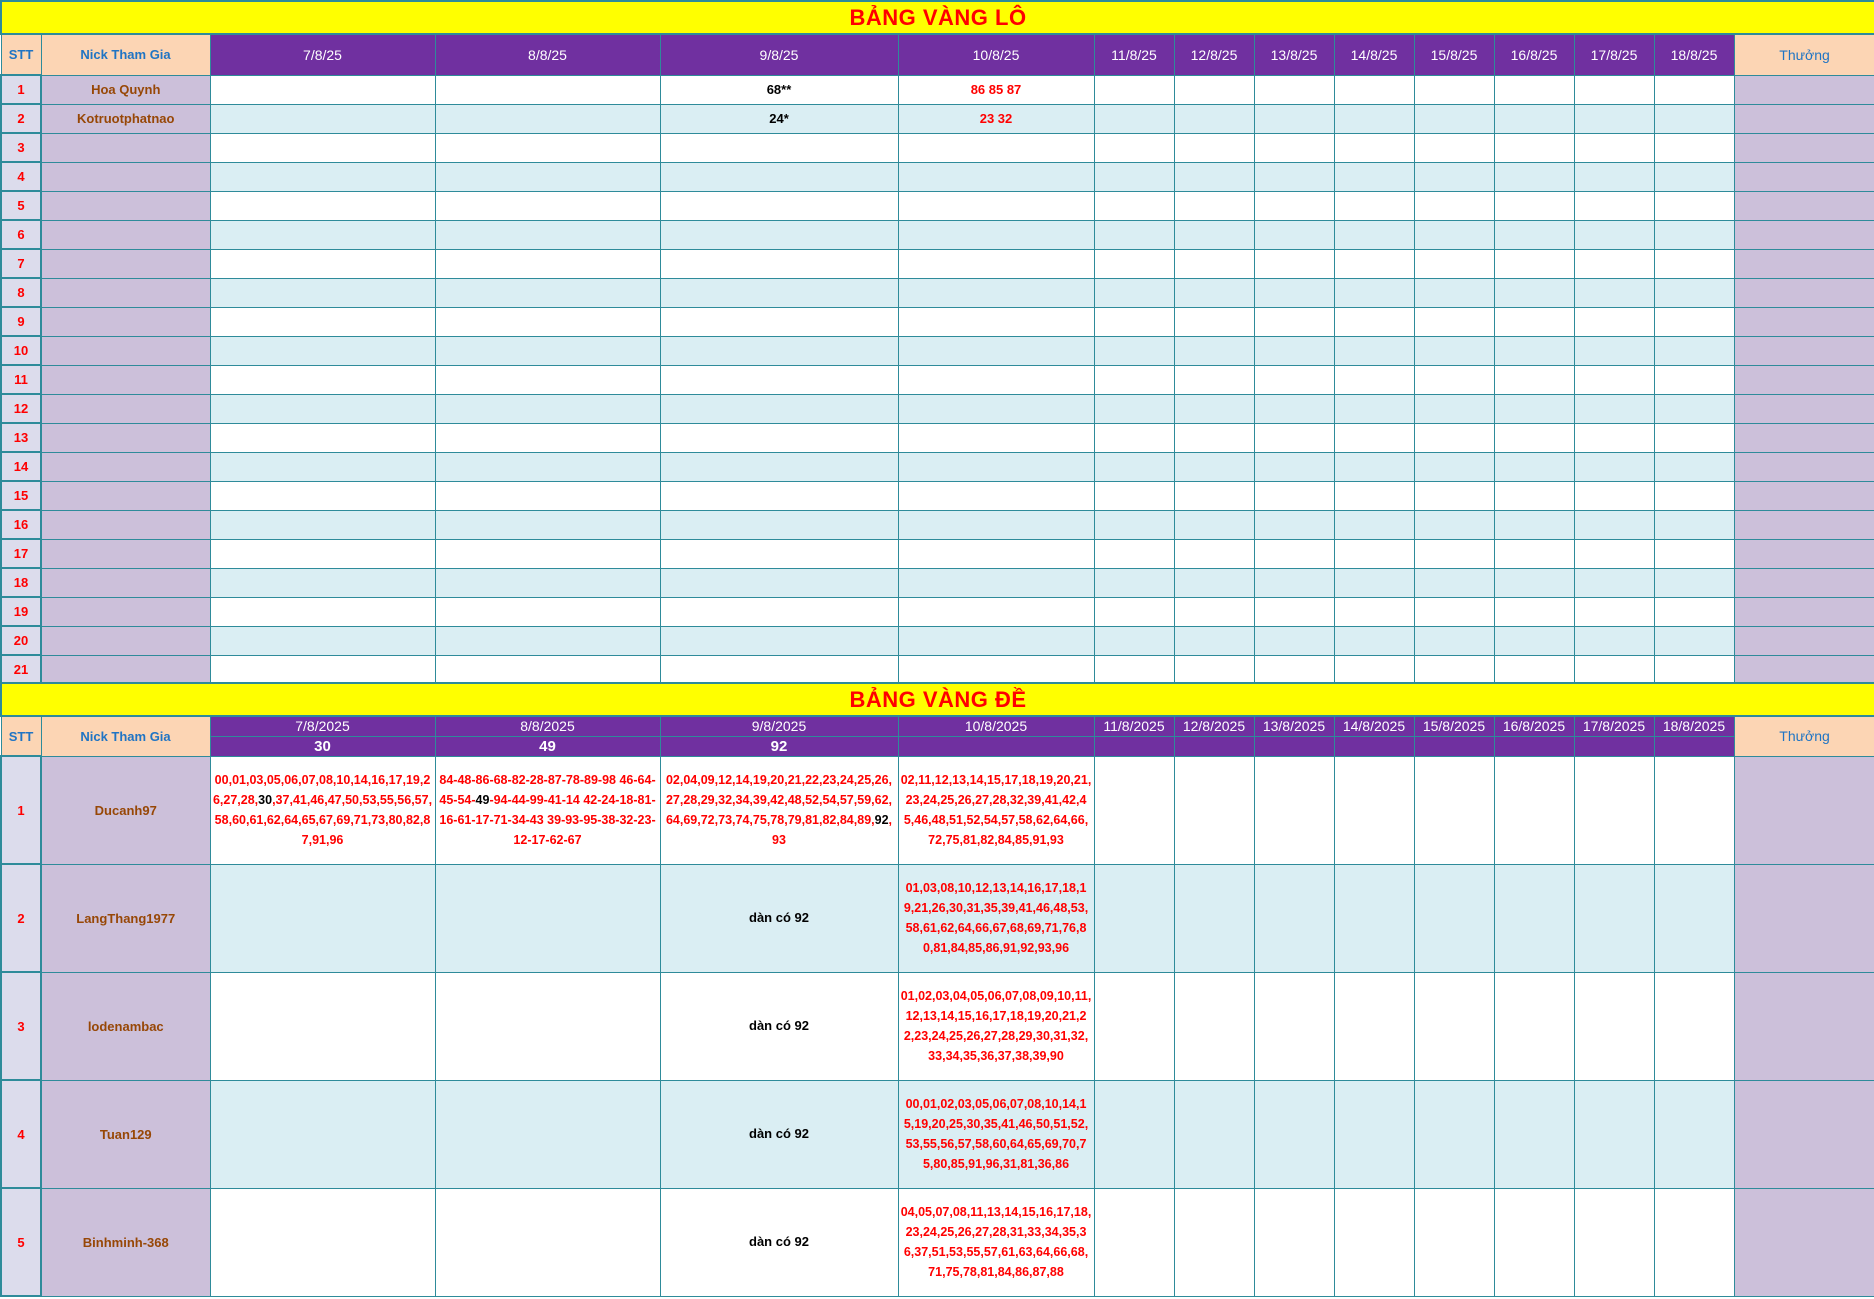 The height and width of the screenshot is (1299, 1874). Describe the element at coordinates (125, 1242) in the screenshot. I see `nick-cell: Binhminh-368` at that location.